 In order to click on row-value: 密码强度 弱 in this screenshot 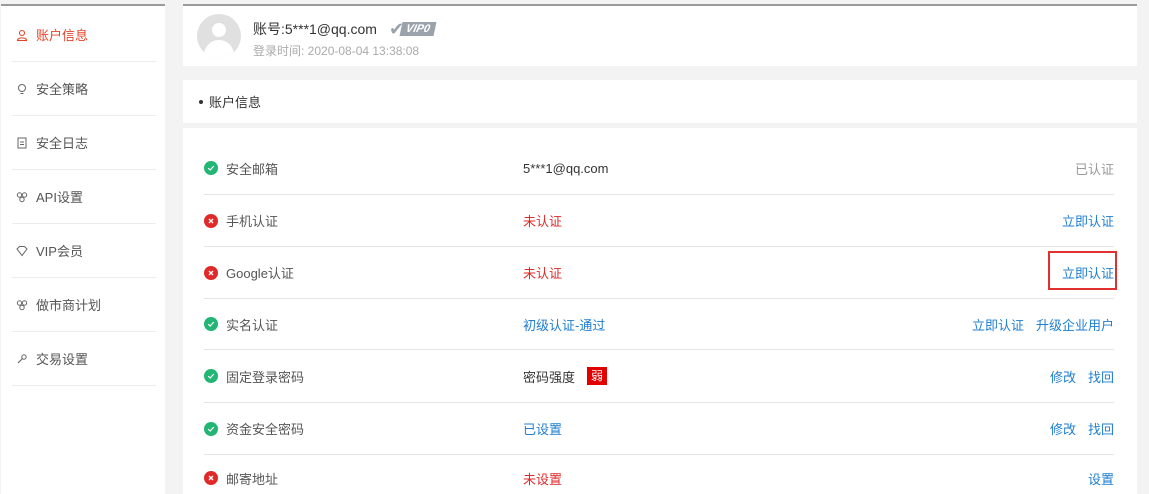, I will do `click(565, 376)`.